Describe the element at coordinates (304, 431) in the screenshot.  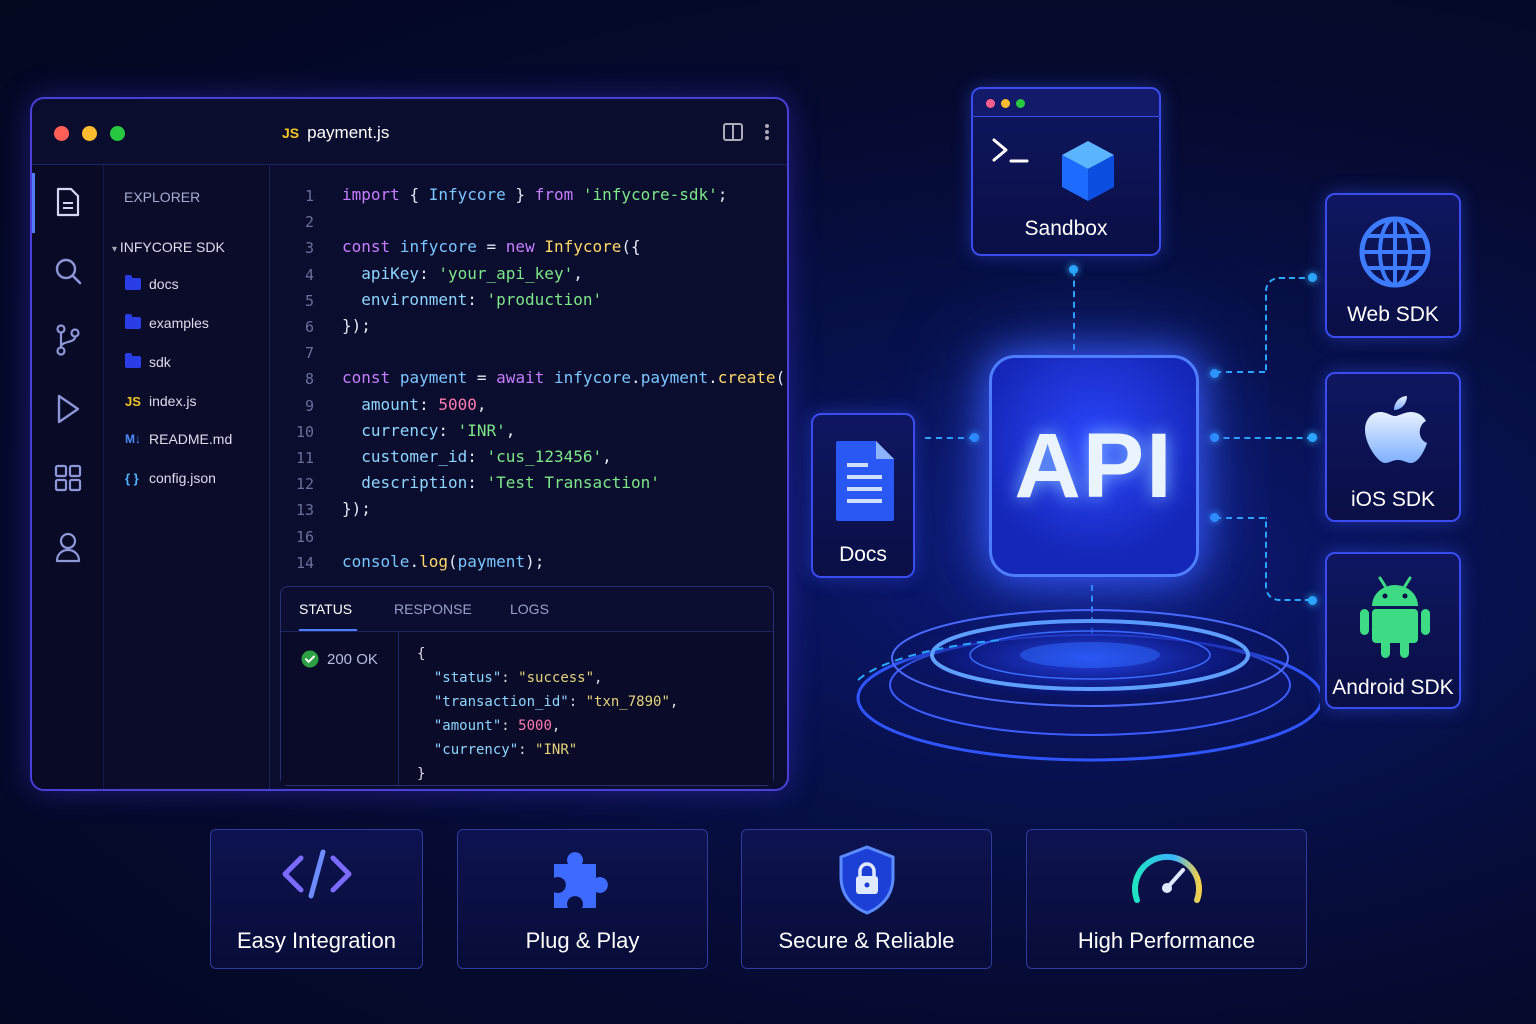
I see `line-number: 10` at that location.